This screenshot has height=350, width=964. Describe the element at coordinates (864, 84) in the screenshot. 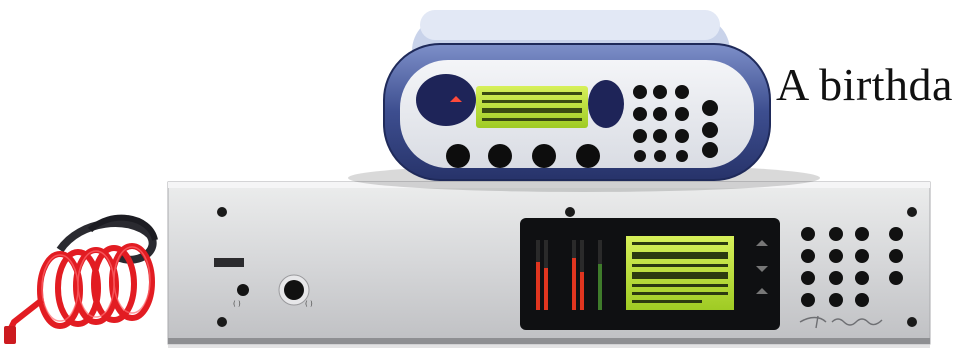

I see `headline-text: A birthda` at that location.